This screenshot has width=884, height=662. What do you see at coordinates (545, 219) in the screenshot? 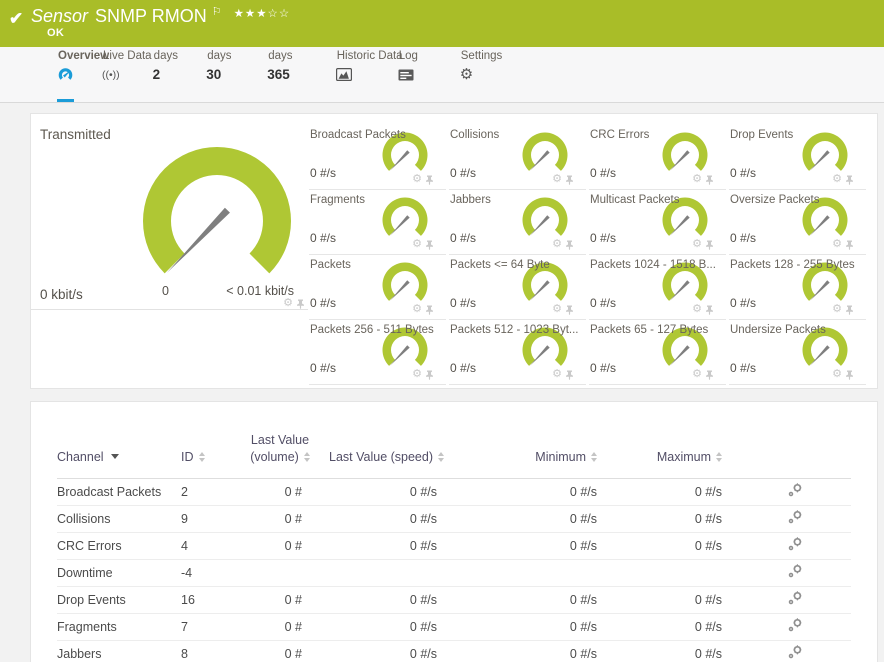
I see `channel-gauge` at bounding box center [545, 219].